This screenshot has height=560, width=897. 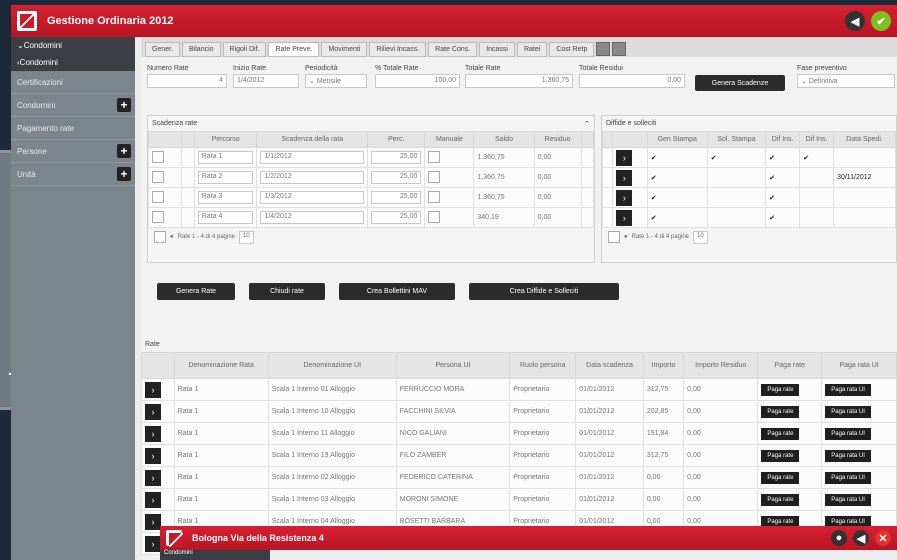 What do you see at coordinates (504, 157) in the screenshot?
I see `saldo-cell: 1.360,75` at bounding box center [504, 157].